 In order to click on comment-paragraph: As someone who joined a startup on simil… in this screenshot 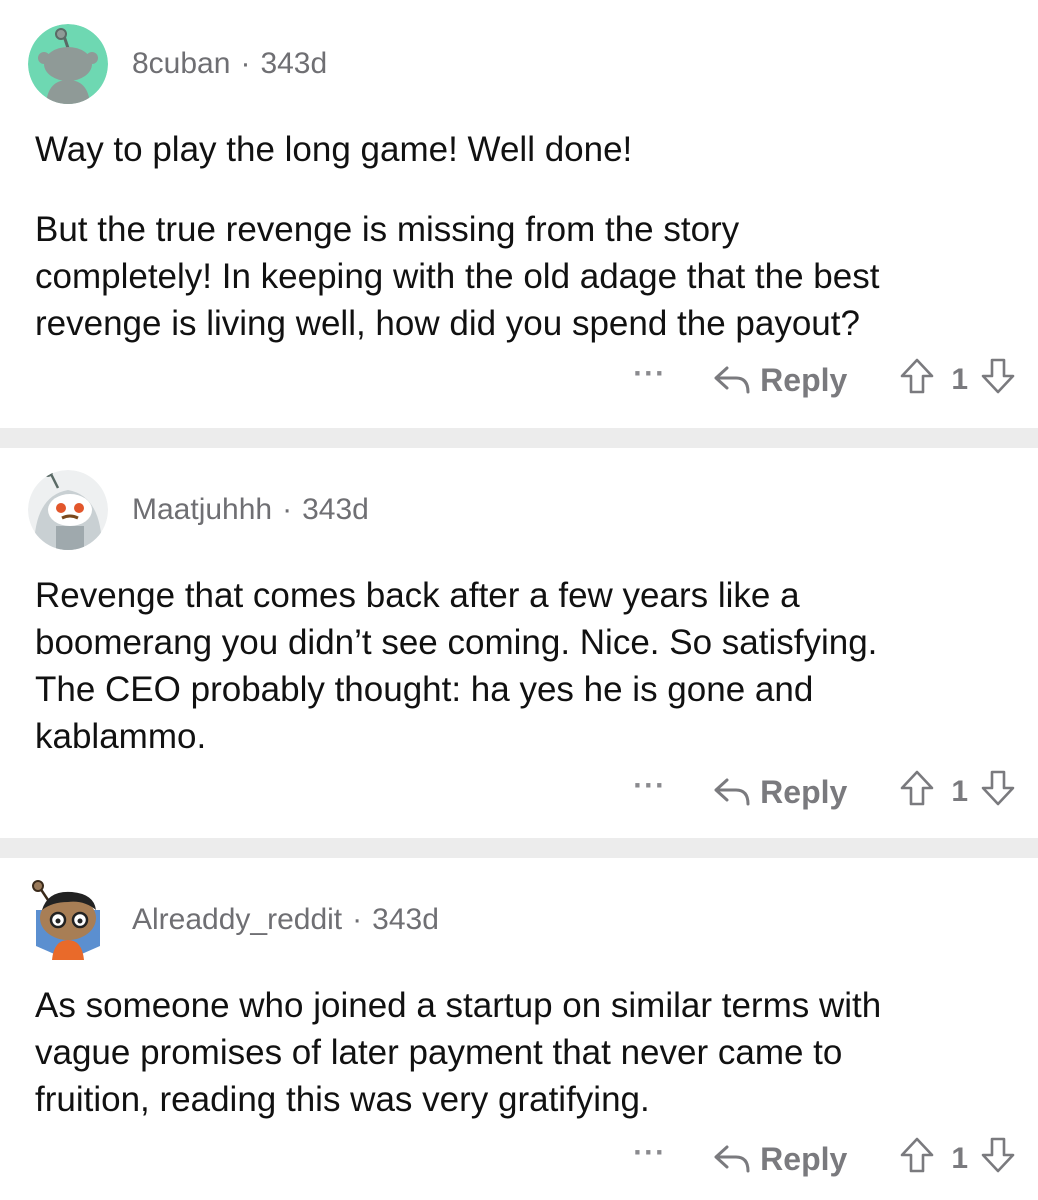, I will do `click(458, 1052)`.